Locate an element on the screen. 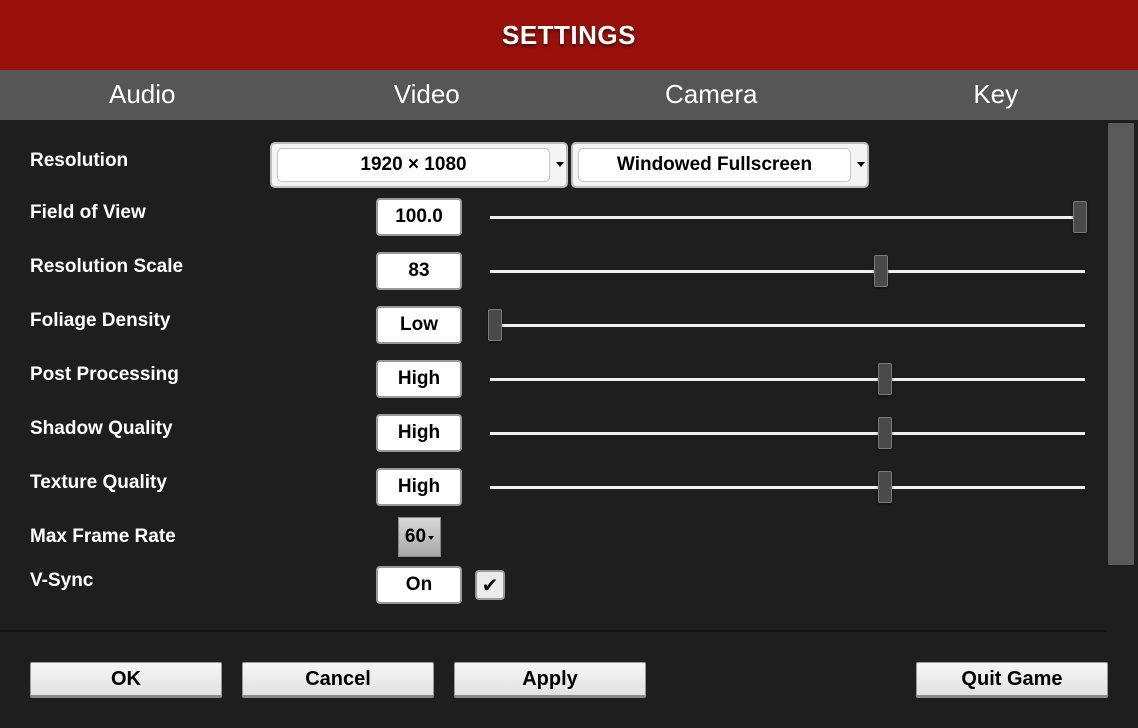 This screenshot has height=728, width=1138. field-of-view-label: Field of View is located at coordinates (88, 212).